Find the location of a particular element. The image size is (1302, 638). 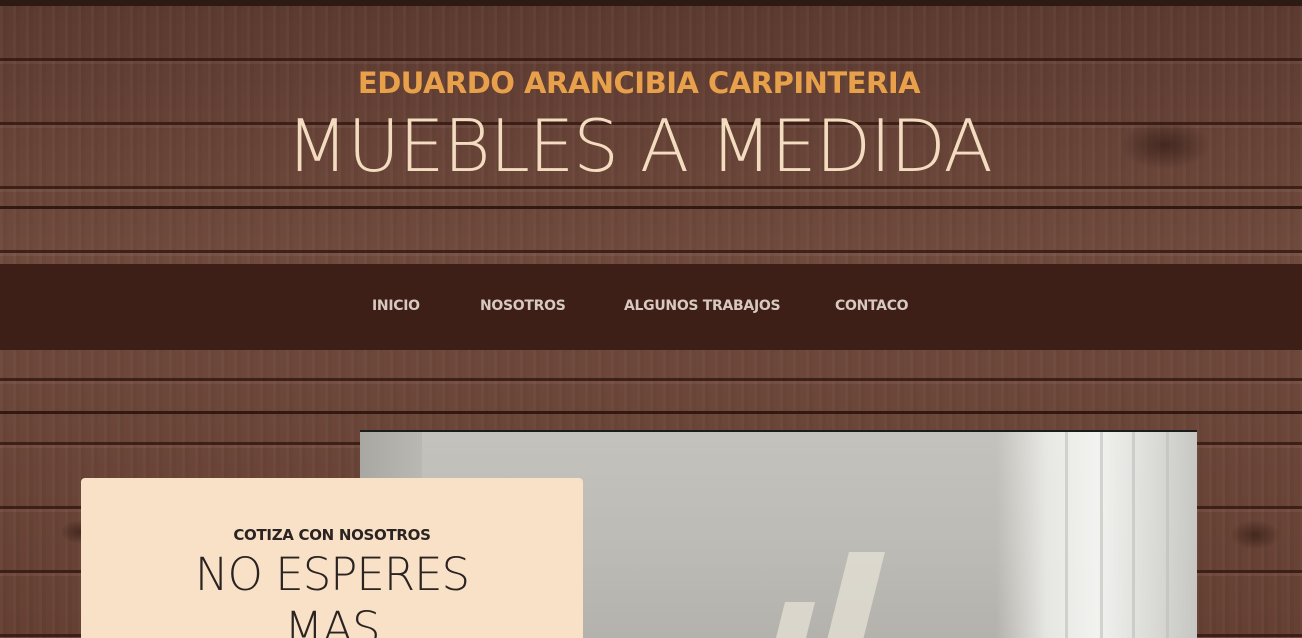

site-brand: EDUARDO ARANCIBIA CARPINTERIA is located at coordinates (639, 83).